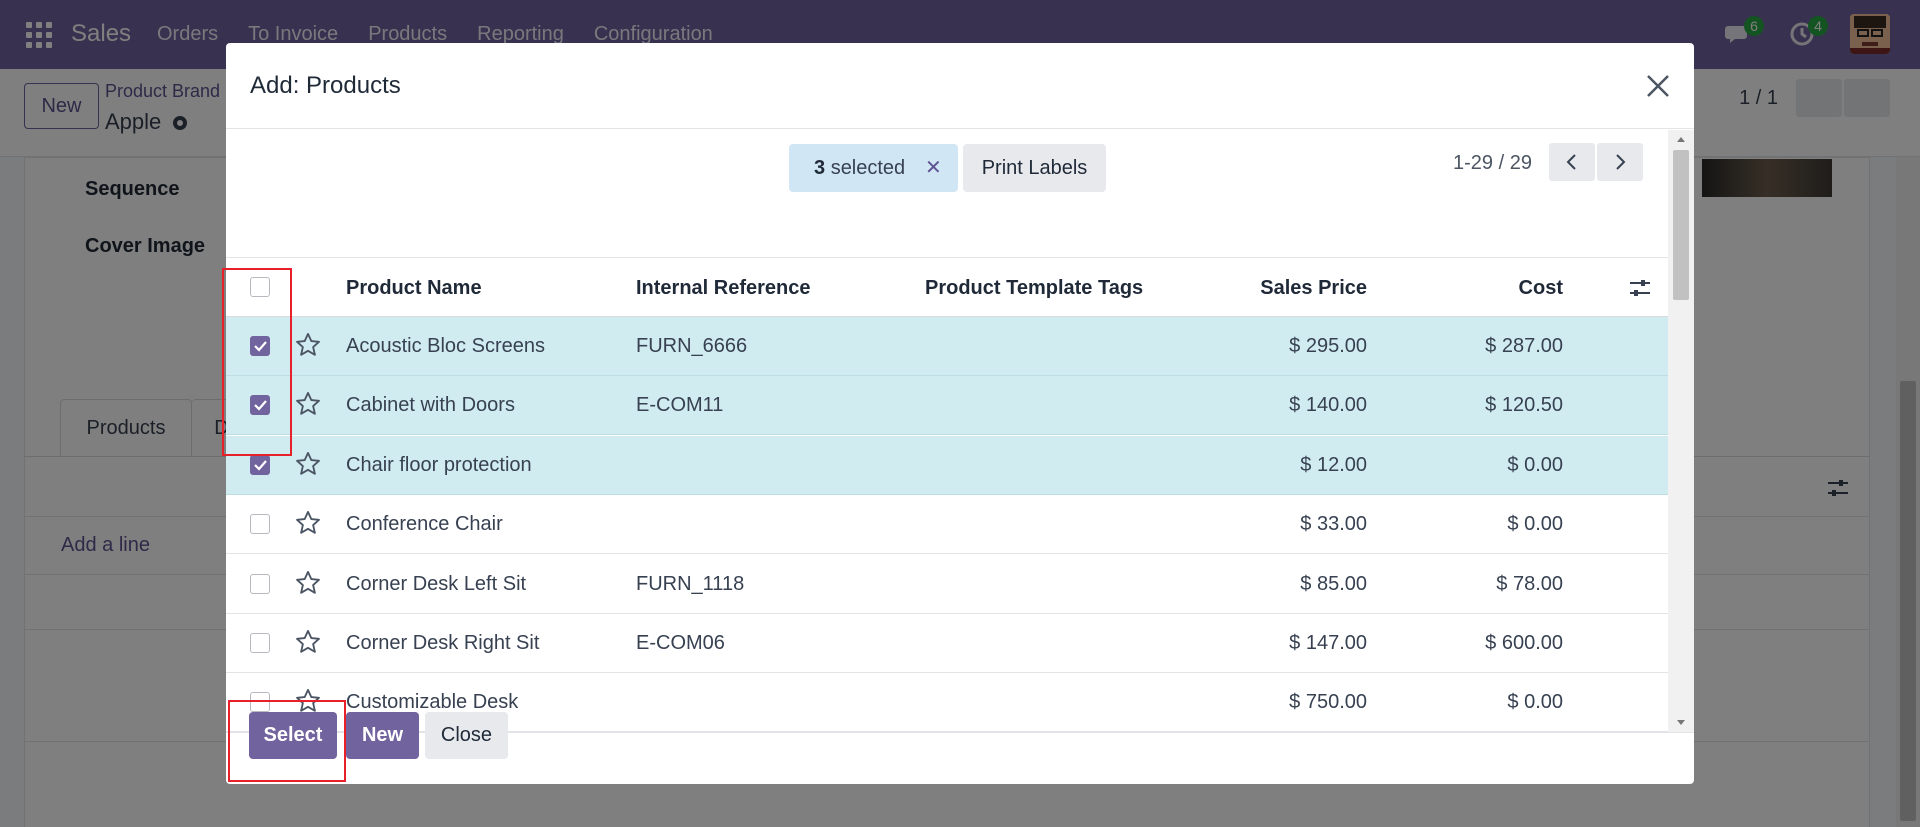  What do you see at coordinates (466, 735) in the screenshot?
I see `close-button: Close` at bounding box center [466, 735].